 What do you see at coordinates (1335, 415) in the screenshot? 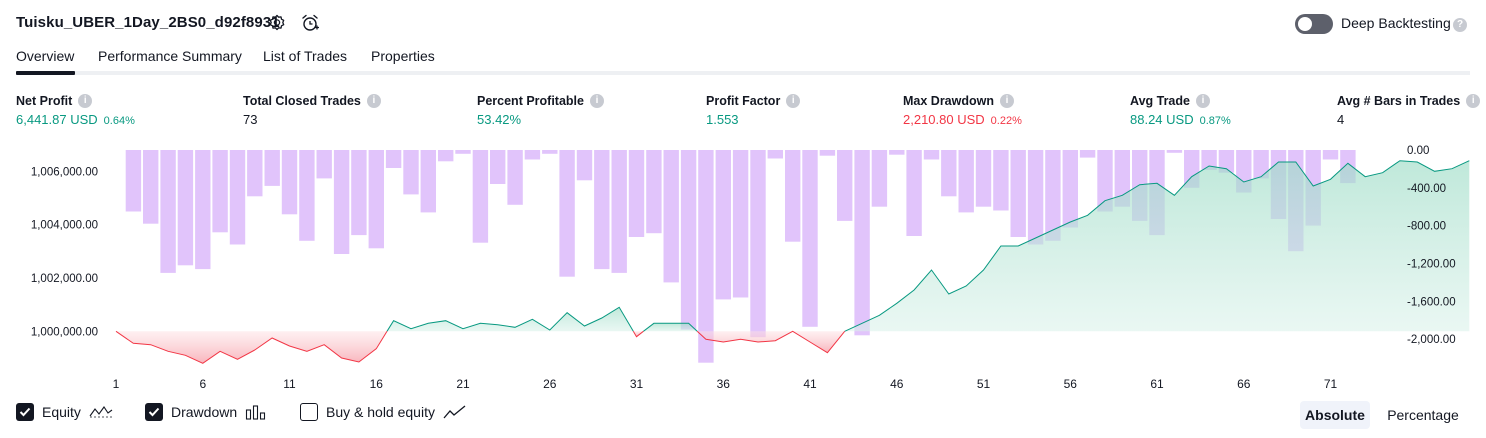
I see `absolute-button: Absolute` at bounding box center [1335, 415].